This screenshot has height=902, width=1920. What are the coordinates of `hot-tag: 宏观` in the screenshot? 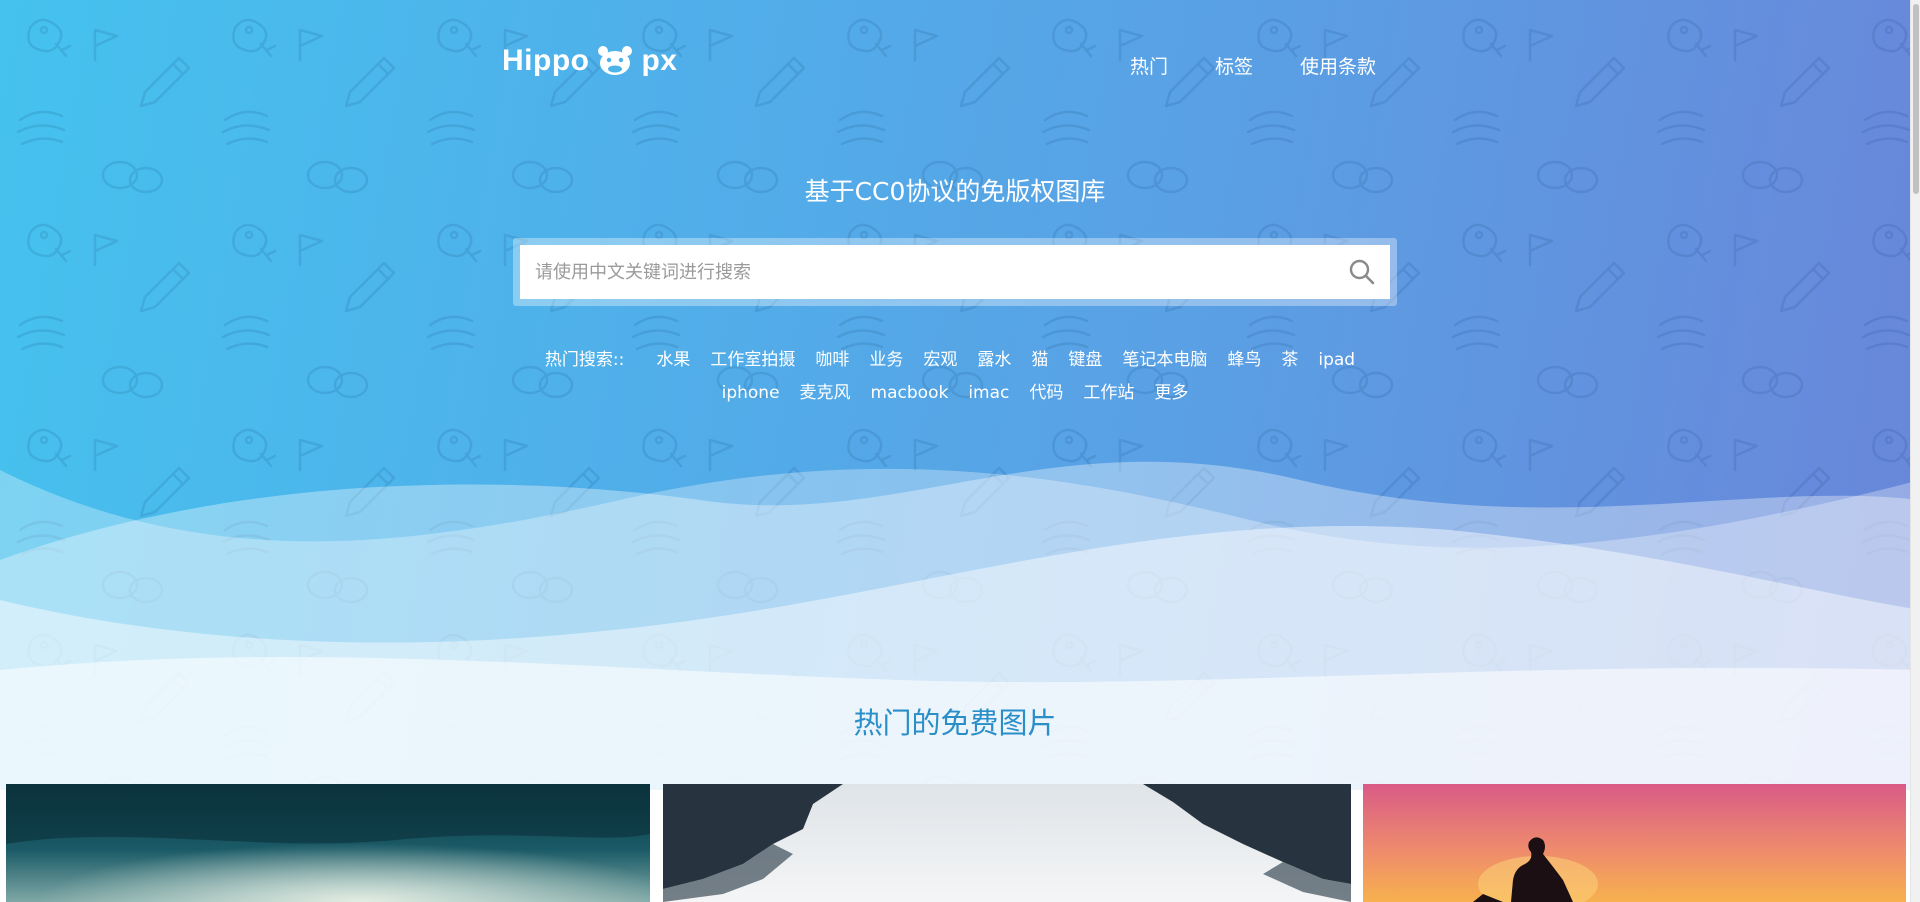 It's located at (940, 360).